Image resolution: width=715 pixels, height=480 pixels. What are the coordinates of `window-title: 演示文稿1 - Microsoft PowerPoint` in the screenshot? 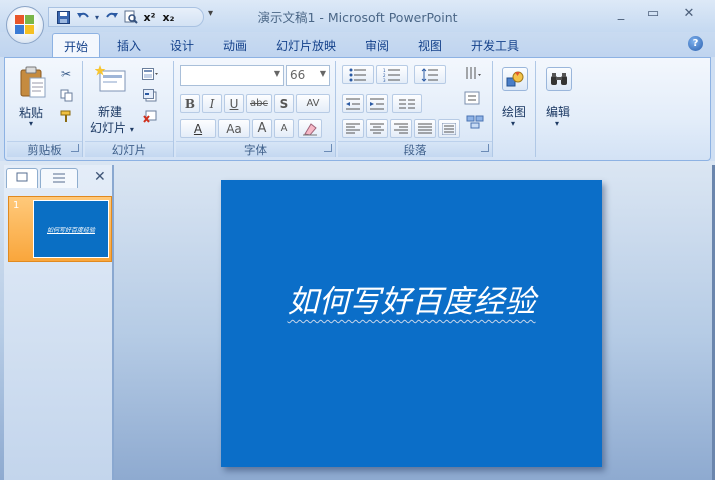 It's located at (357, 17).